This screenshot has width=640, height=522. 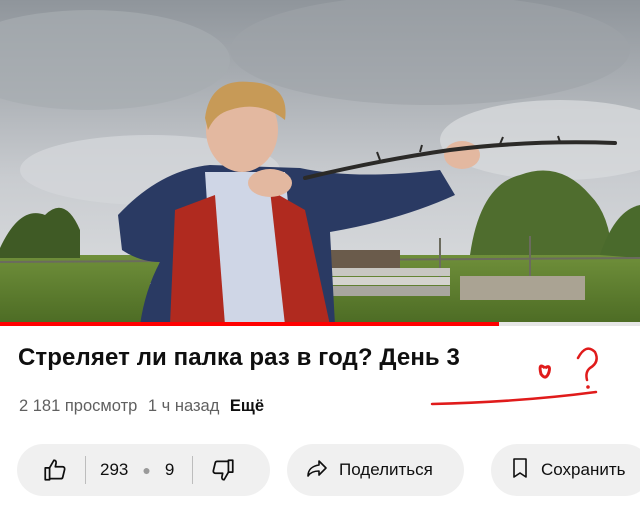 What do you see at coordinates (114, 470) in the screenshot?
I see `like-count: 293` at bounding box center [114, 470].